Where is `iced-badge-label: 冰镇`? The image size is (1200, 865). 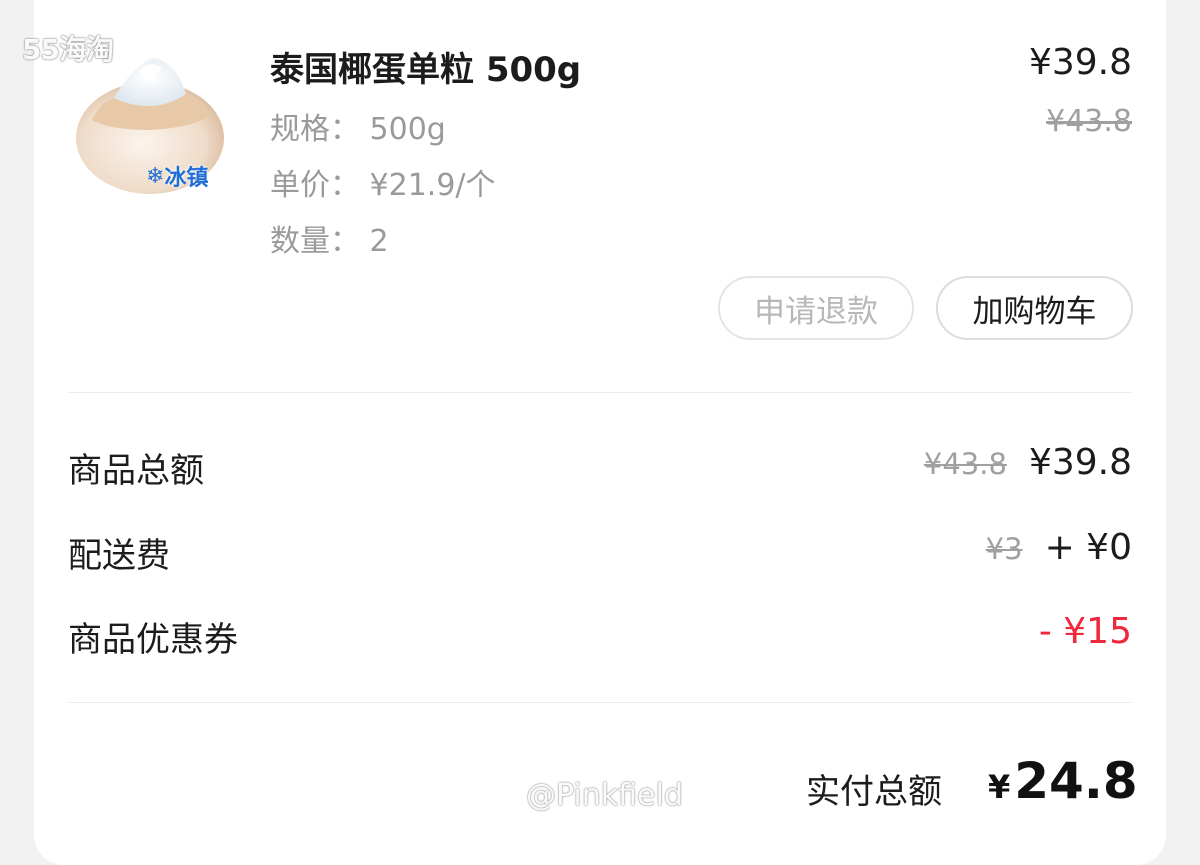
iced-badge-label: 冰镇 is located at coordinates (186, 178).